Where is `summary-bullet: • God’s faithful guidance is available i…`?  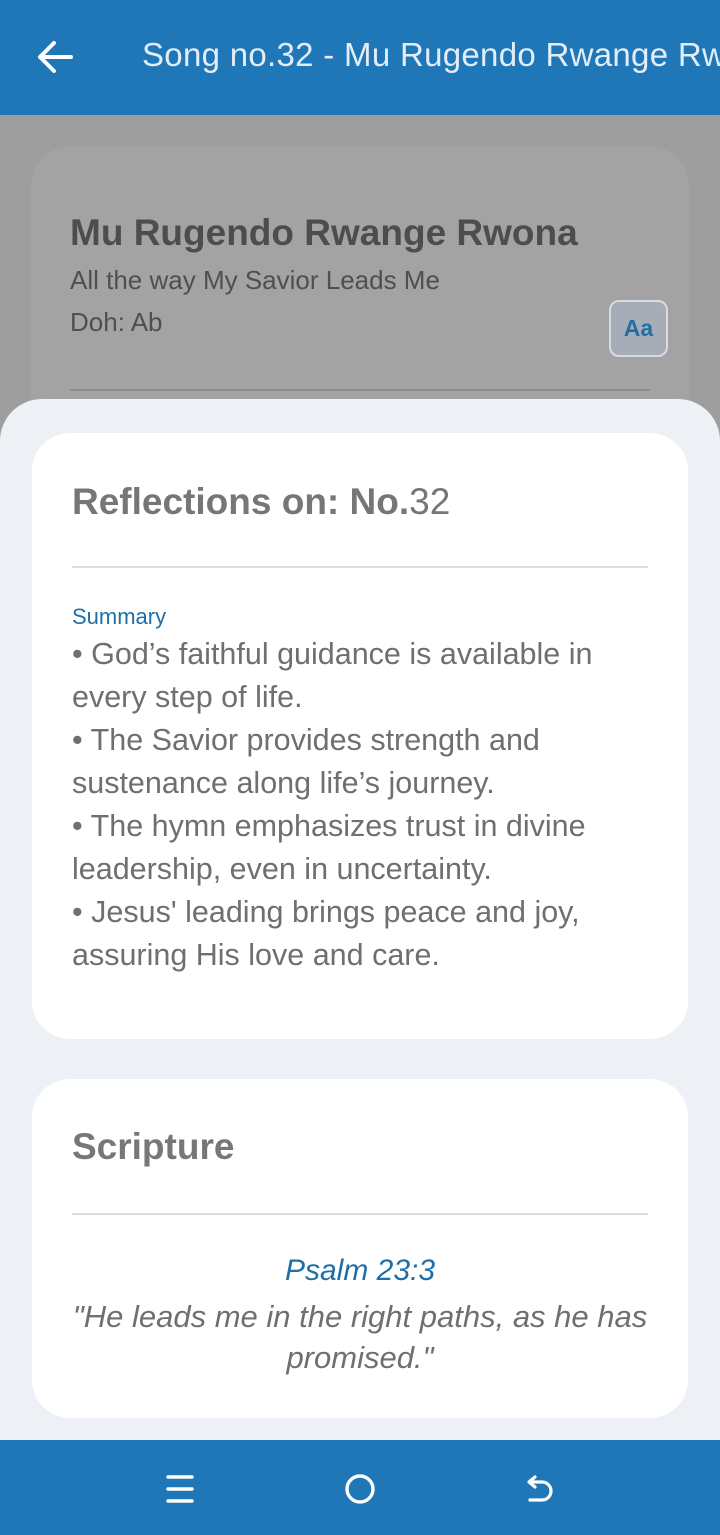 summary-bullet: • God’s faithful guidance is available i… is located at coordinates (332, 675).